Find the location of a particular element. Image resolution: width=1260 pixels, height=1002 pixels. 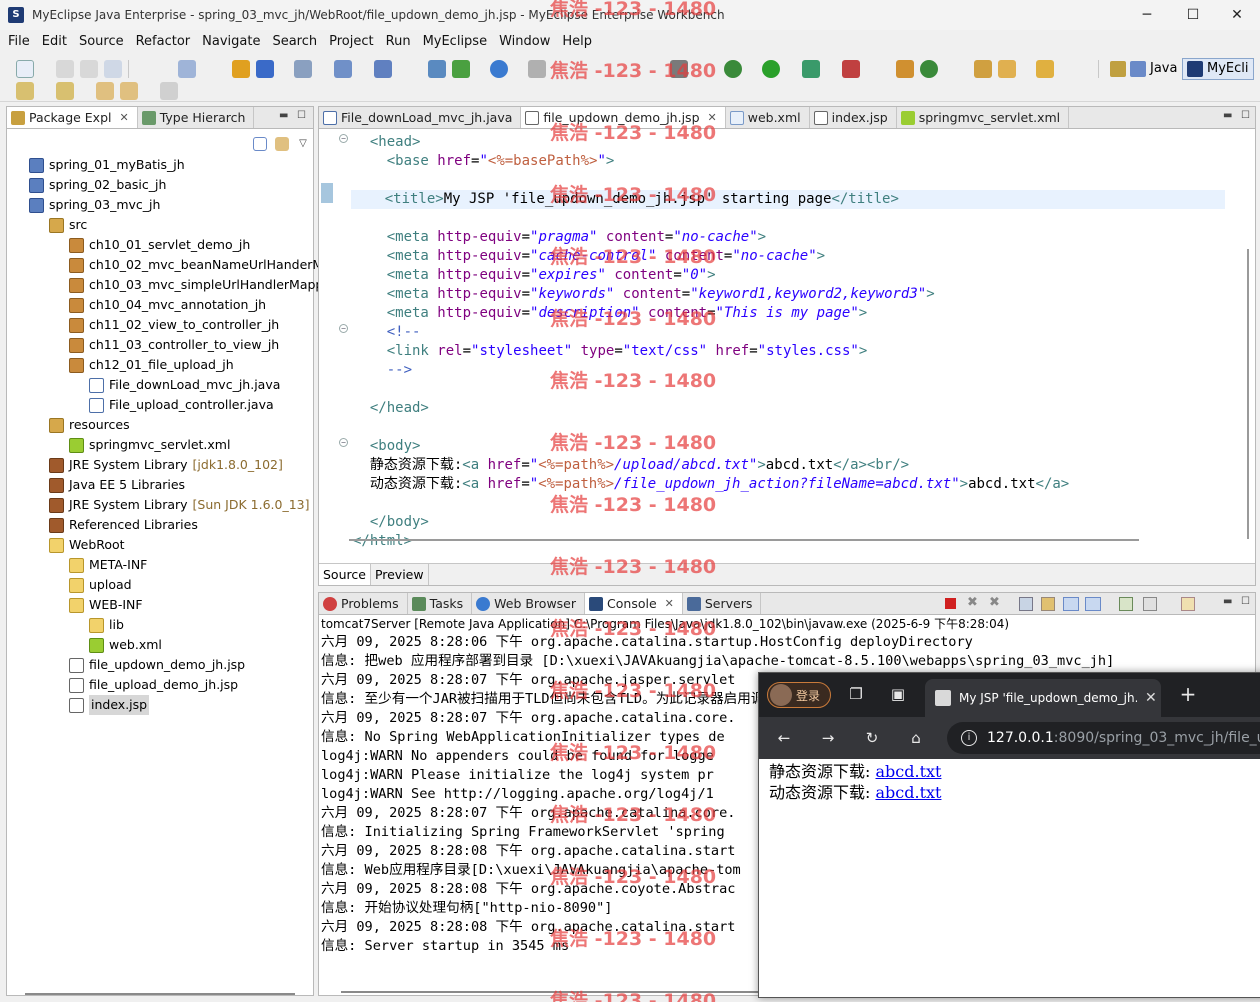

site-info-icon: i is located at coordinates (969, 738).